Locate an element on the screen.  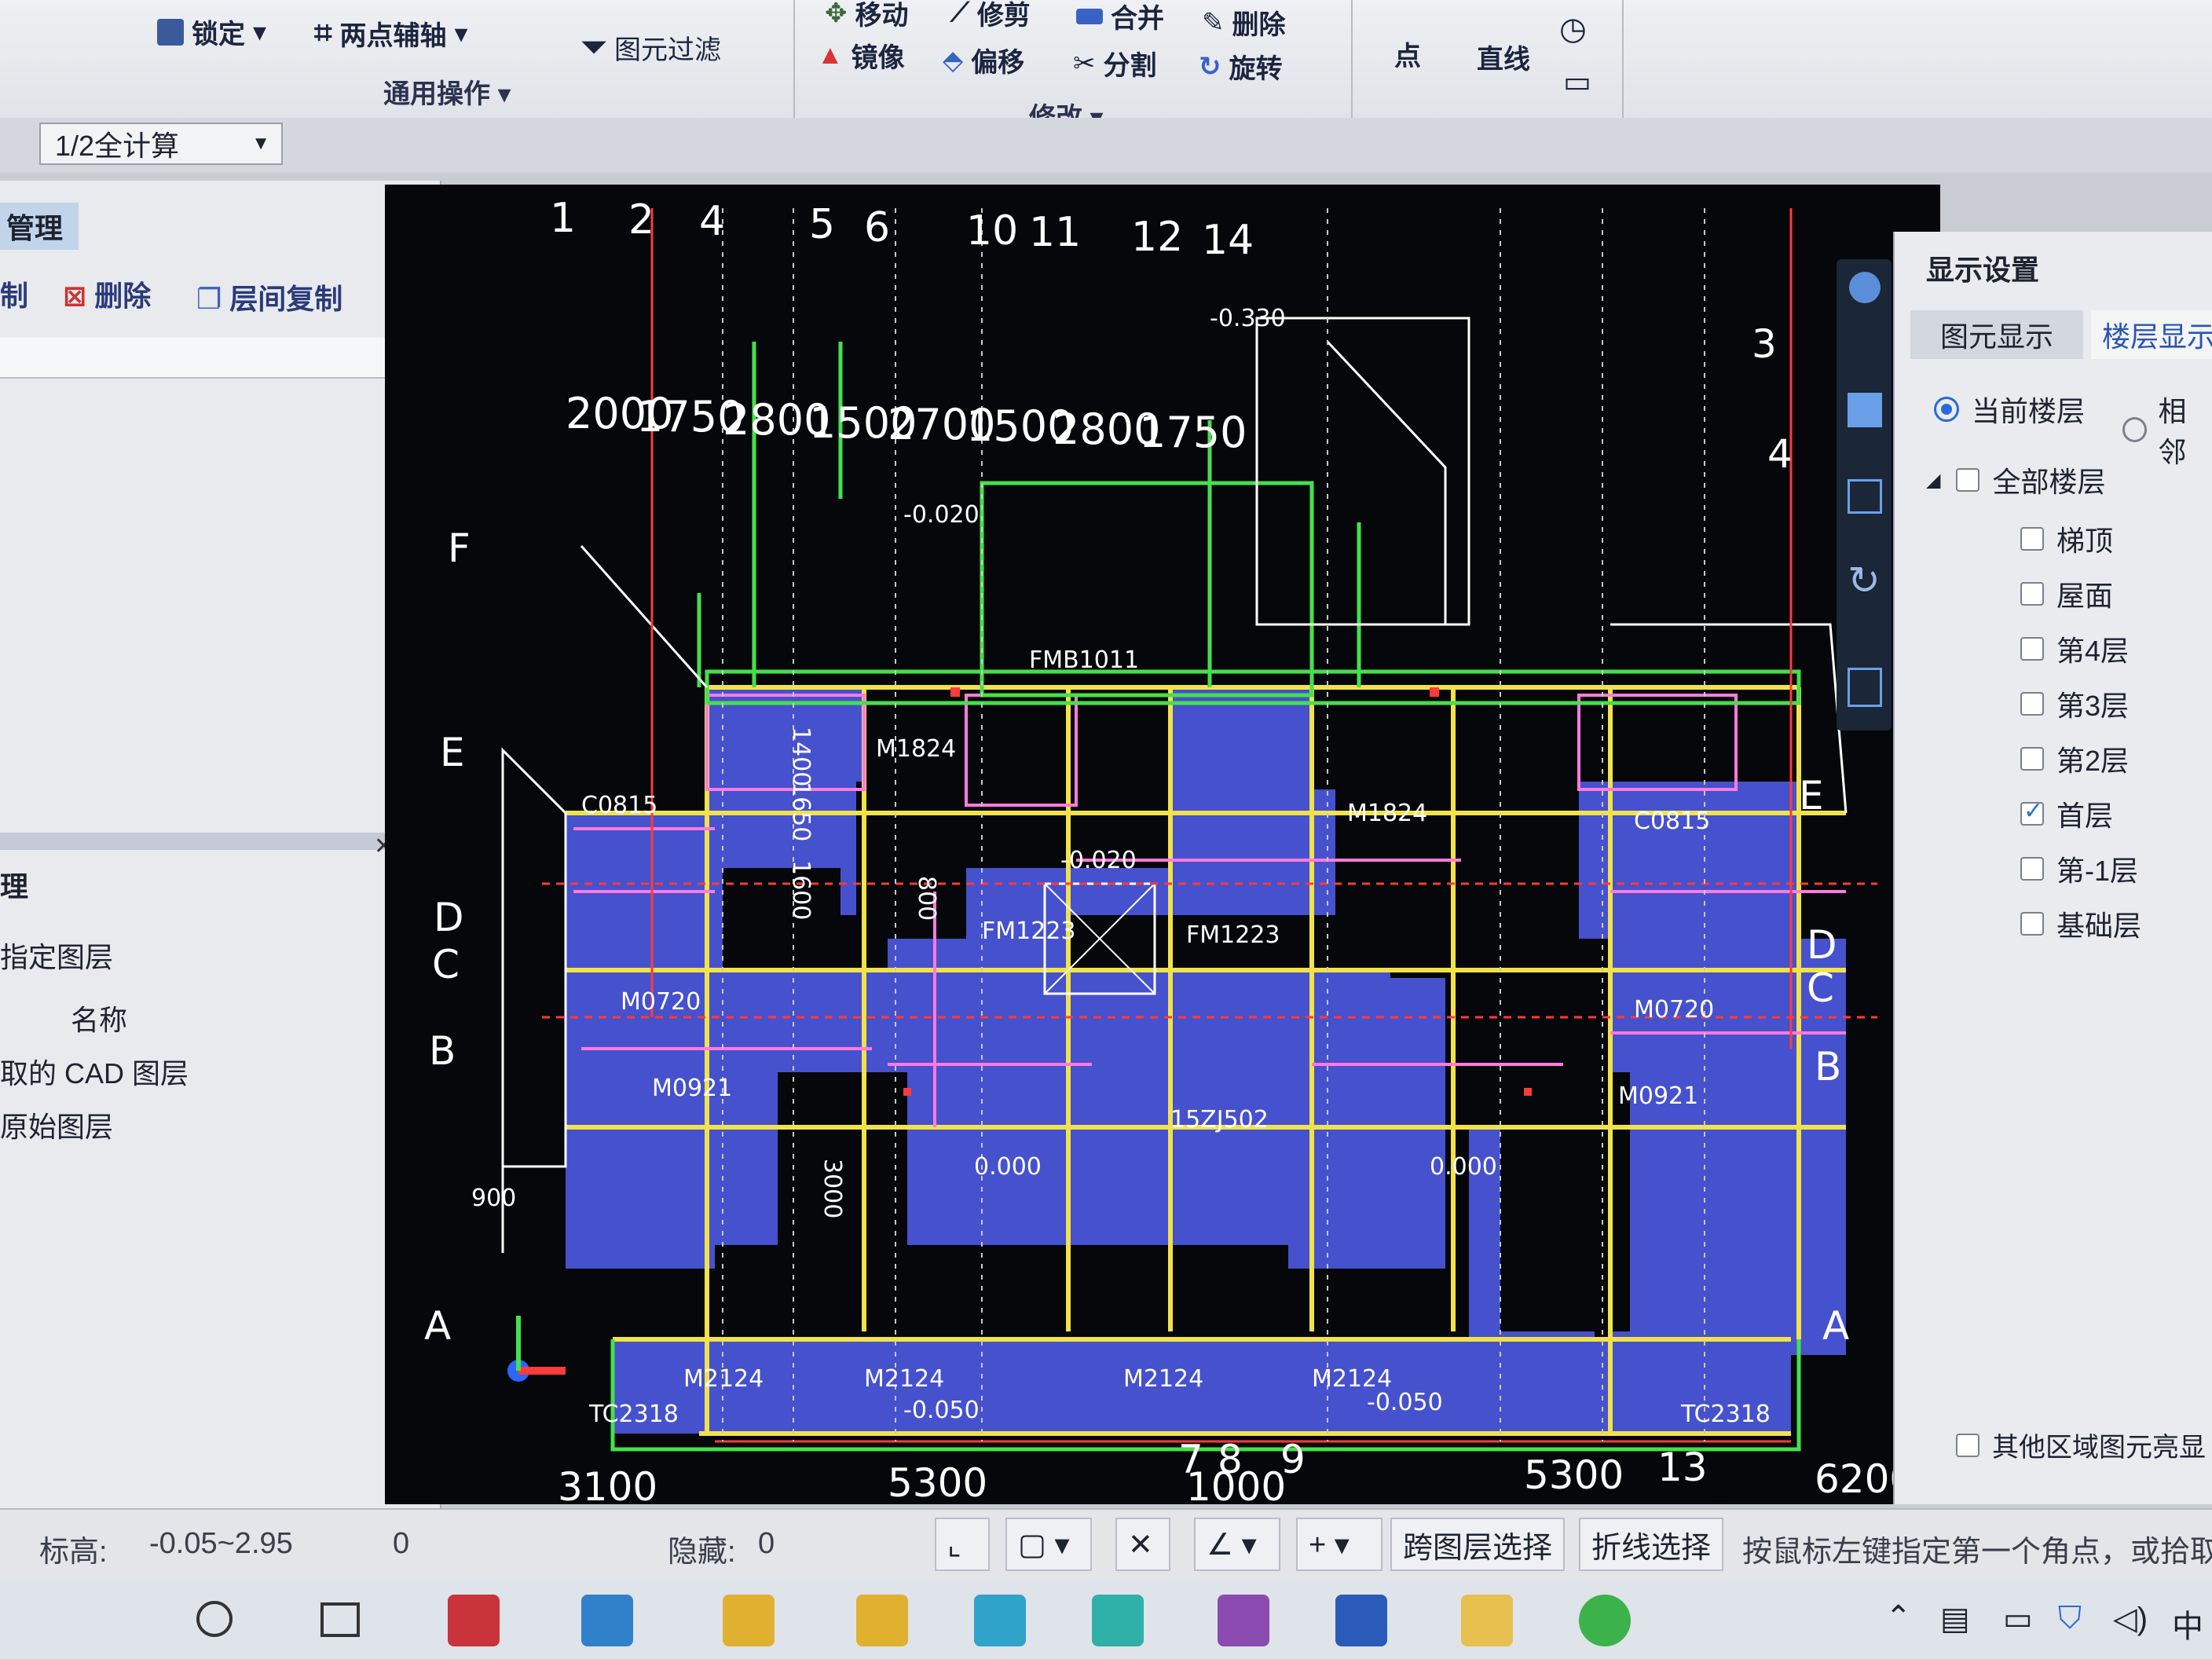
elevation-label: -0.020 is located at coordinates (942, 515).